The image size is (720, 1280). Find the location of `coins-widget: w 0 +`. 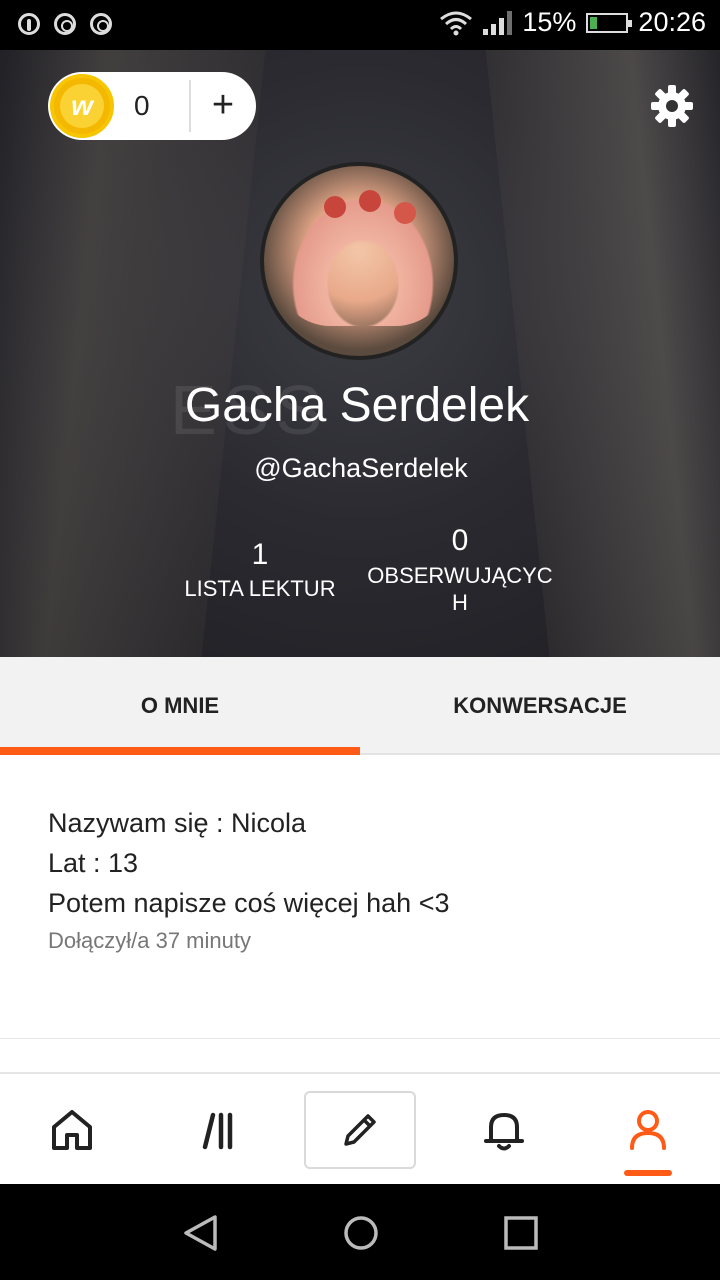

coins-widget: w 0 + is located at coordinates (152, 106).